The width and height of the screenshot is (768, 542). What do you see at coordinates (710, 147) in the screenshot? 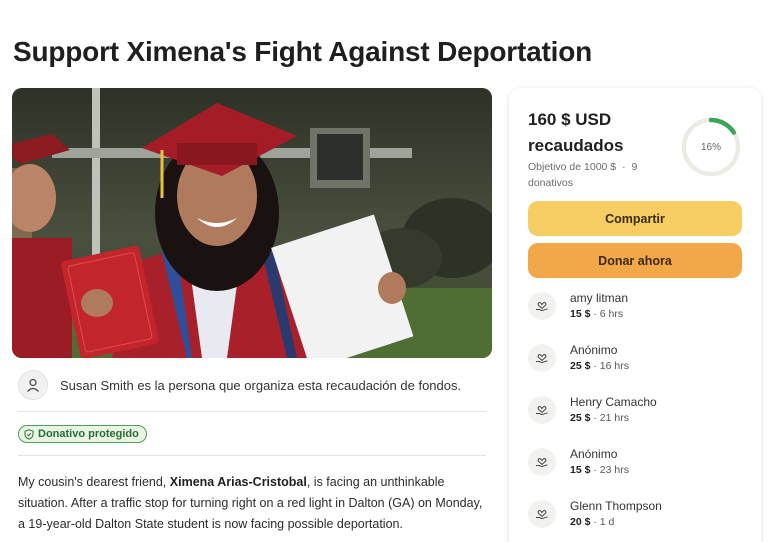
I see `progress-percent: 16%` at bounding box center [710, 147].